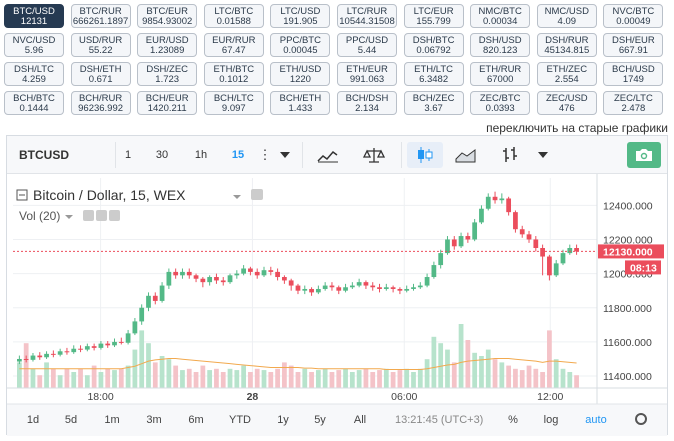 Image resolution: width=674 pixels, height=441 pixels. What do you see at coordinates (88, 215) in the screenshot?
I see `eye-icon` at bounding box center [88, 215].